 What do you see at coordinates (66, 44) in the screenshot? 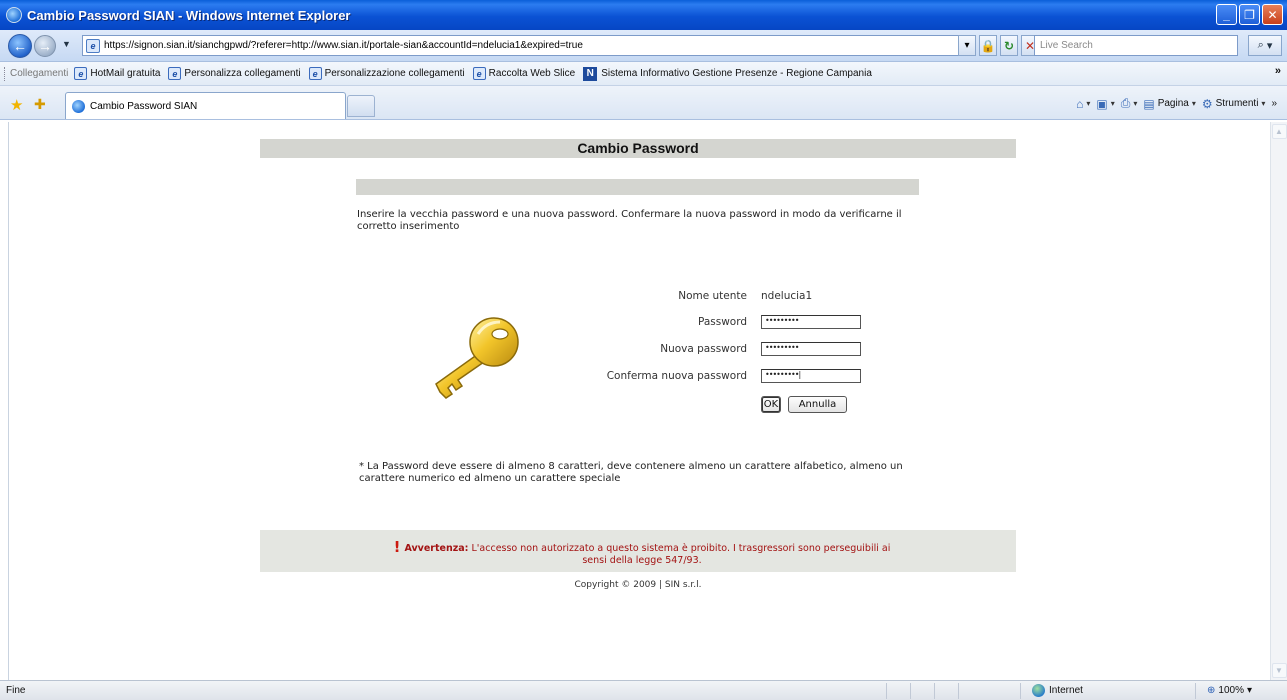
I see `history-dropdown-icon: ▼` at bounding box center [66, 44].